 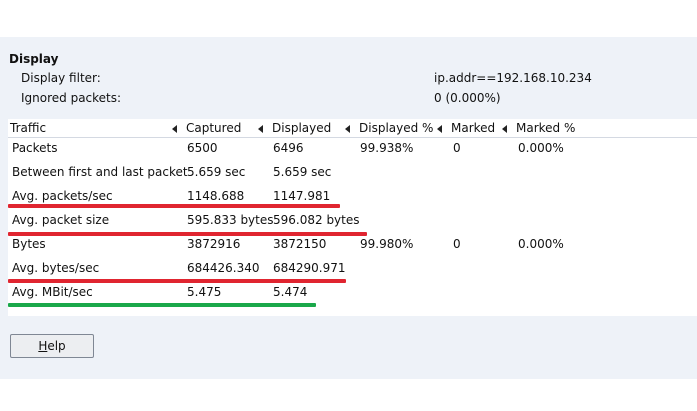 What do you see at coordinates (387, 244) in the screenshot?
I see `cell-displayed-percent: 99.980%` at bounding box center [387, 244].